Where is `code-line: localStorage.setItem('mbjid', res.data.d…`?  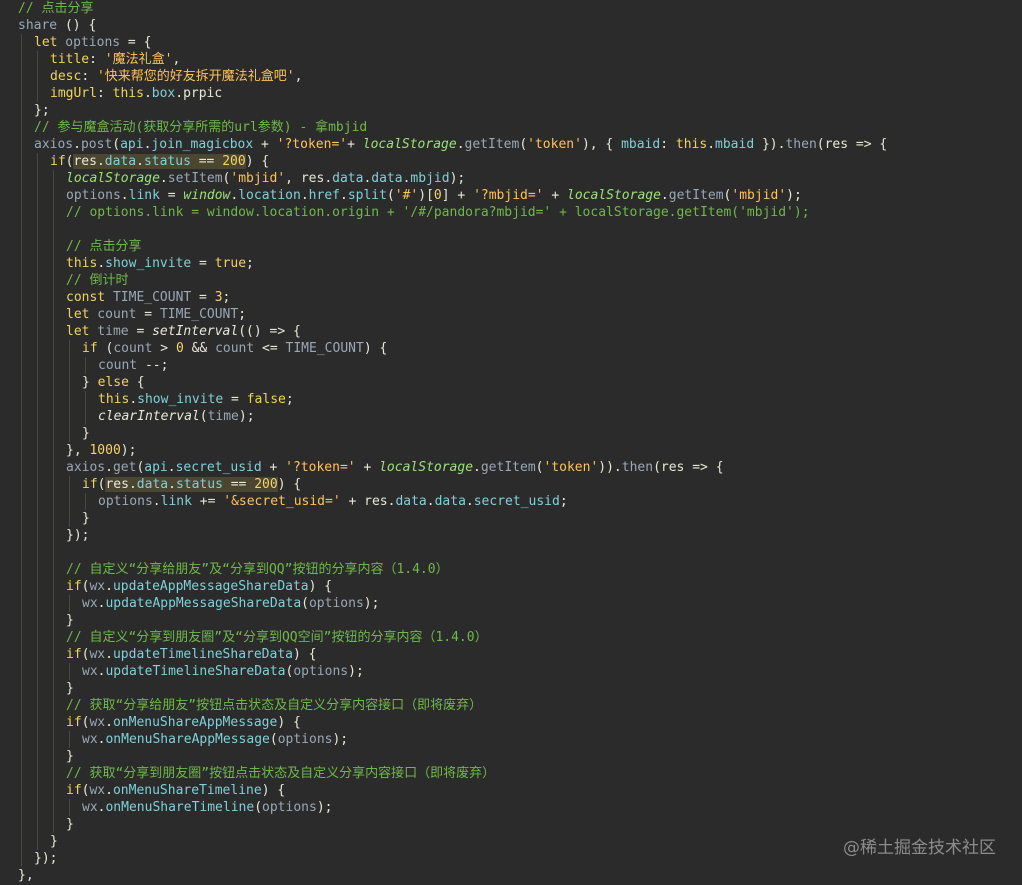
code-line: localStorage.setItem('mbjid', res.data.d… is located at coordinates (265, 178).